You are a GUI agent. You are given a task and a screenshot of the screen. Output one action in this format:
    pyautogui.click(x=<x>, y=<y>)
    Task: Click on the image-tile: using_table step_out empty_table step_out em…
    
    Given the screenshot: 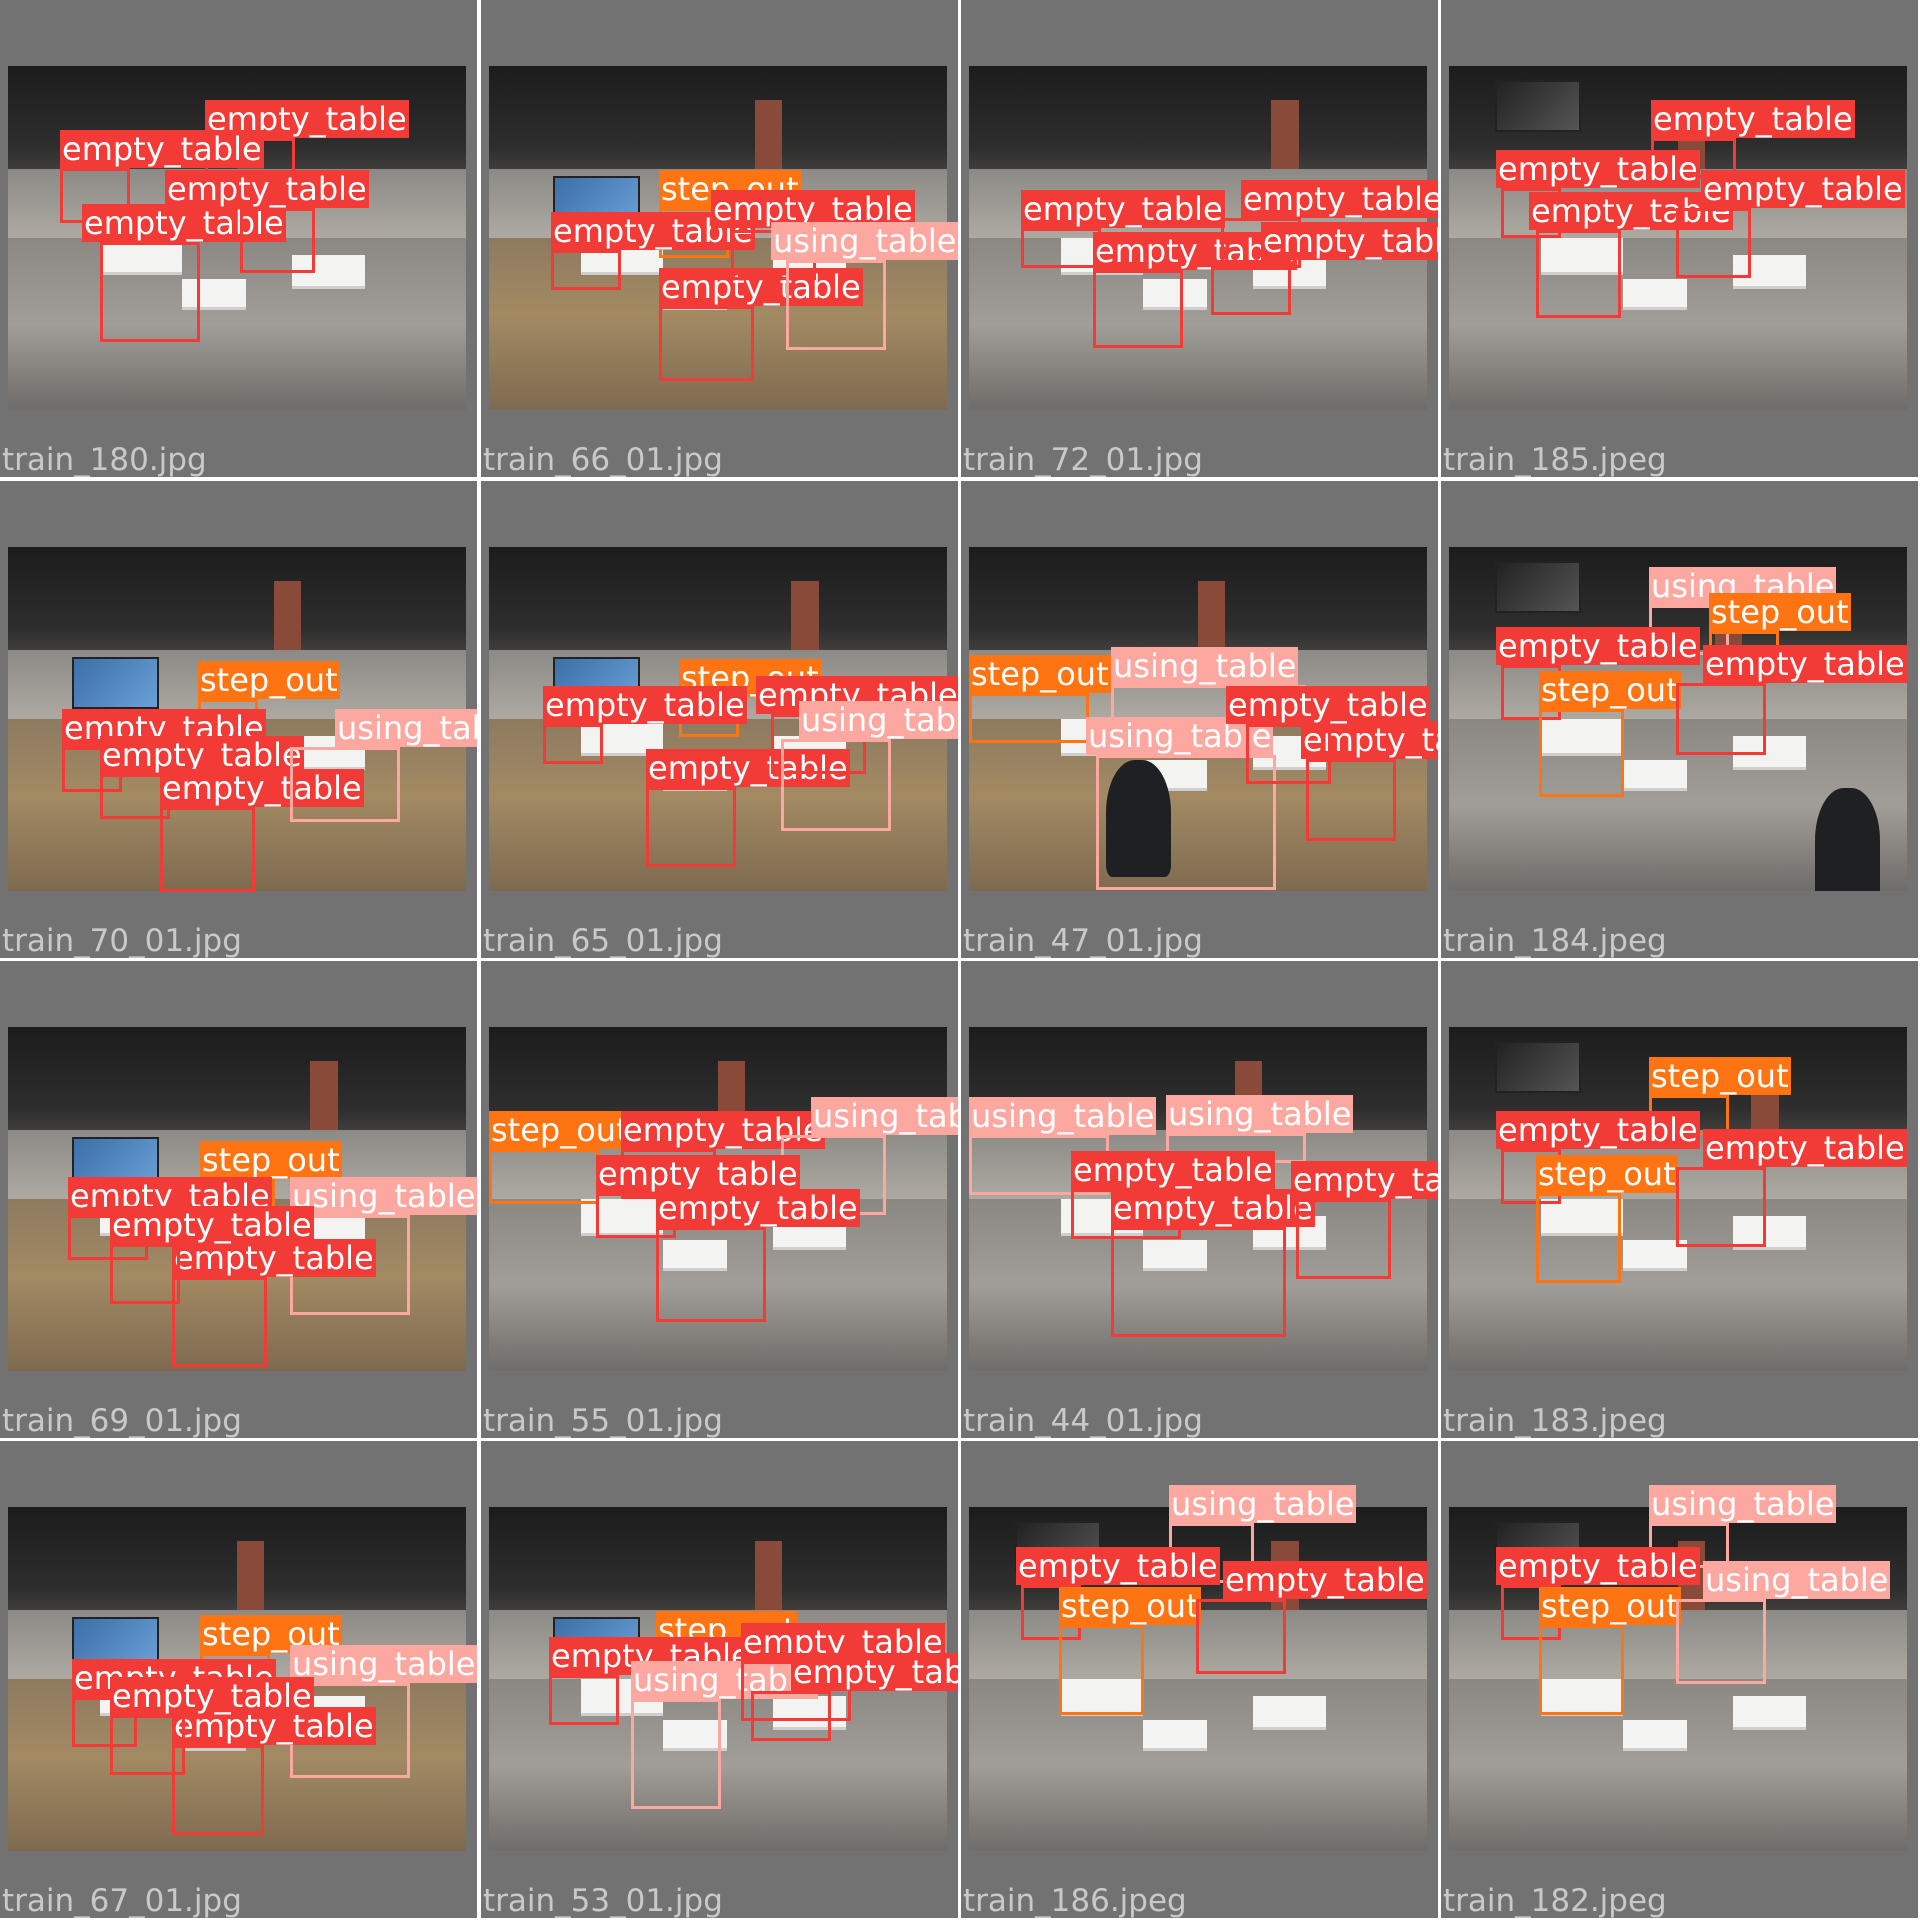 What is the action you would take?
    pyautogui.click(x=1679, y=719)
    